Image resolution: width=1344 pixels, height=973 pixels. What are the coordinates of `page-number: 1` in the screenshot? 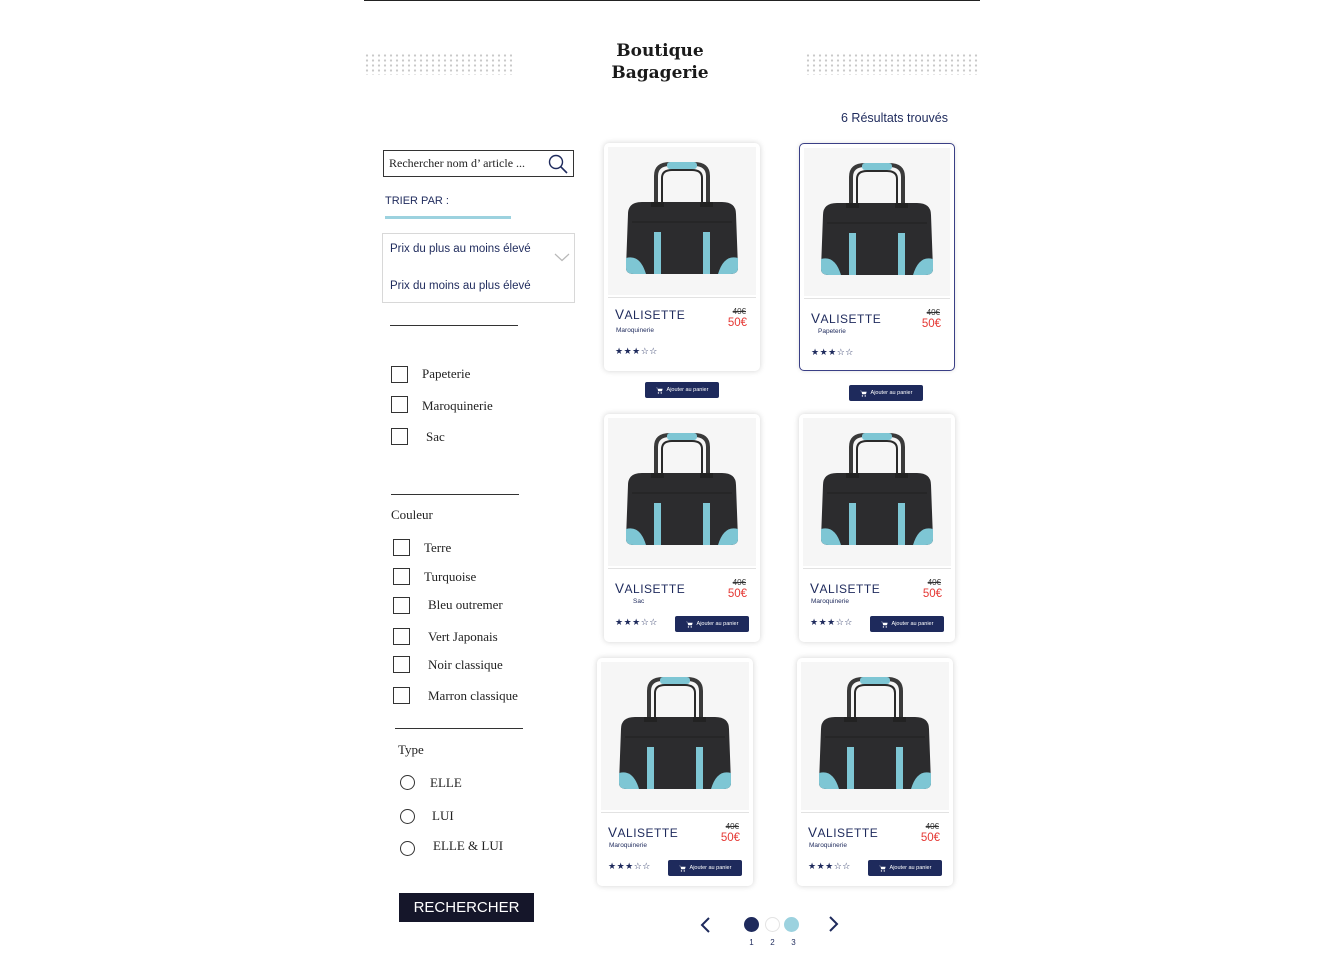 It's located at (751, 942).